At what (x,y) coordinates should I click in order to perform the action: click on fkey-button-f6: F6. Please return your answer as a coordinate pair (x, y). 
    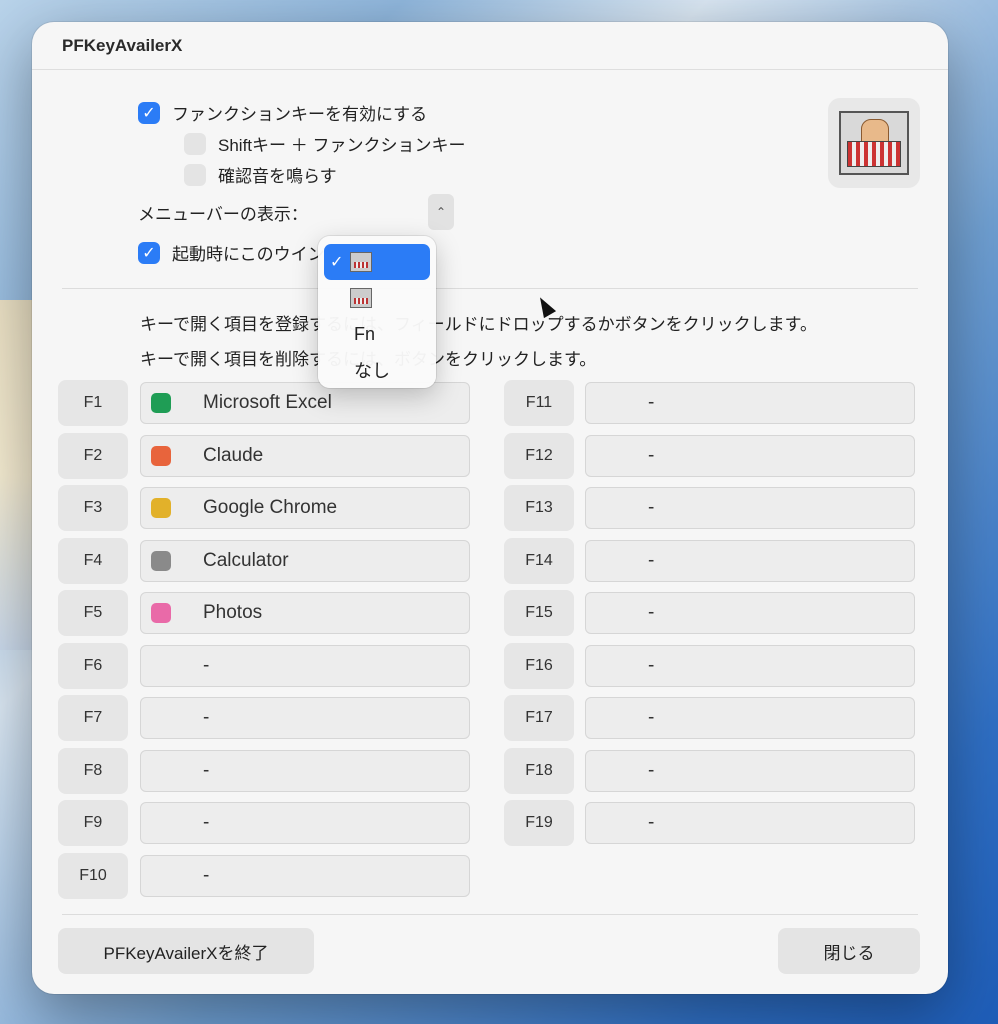
    Looking at the image, I should click on (93, 665).